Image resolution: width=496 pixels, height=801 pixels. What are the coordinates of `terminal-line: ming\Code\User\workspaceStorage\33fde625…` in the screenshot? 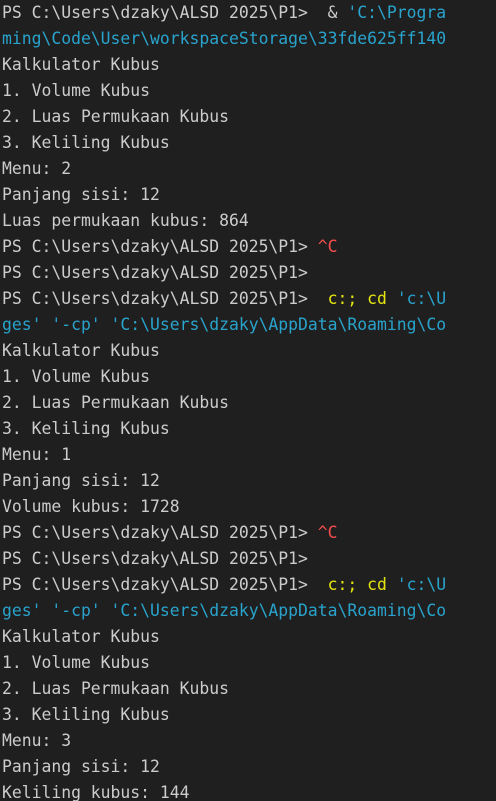 It's located at (248, 39).